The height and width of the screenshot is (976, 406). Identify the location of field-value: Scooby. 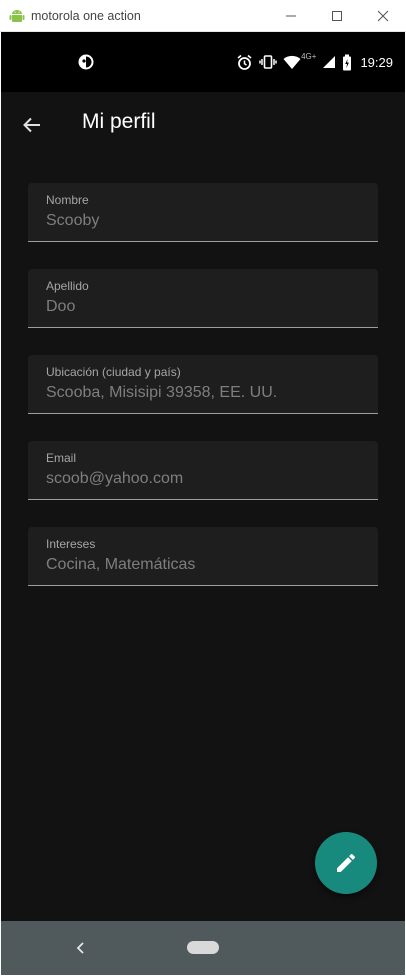
(73, 220).